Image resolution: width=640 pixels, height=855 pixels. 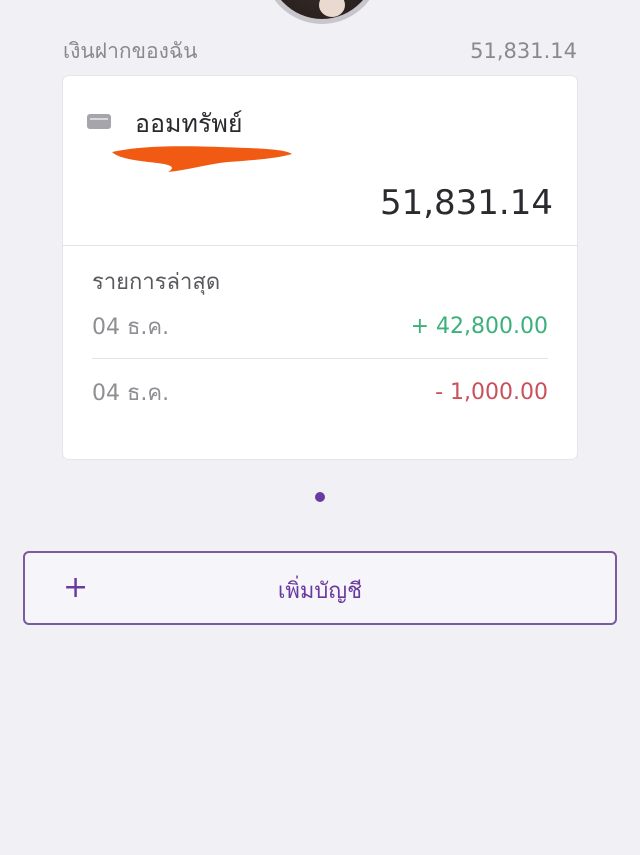 What do you see at coordinates (320, 591) in the screenshot?
I see `add-account-label: เพิ่มบัญชี` at bounding box center [320, 591].